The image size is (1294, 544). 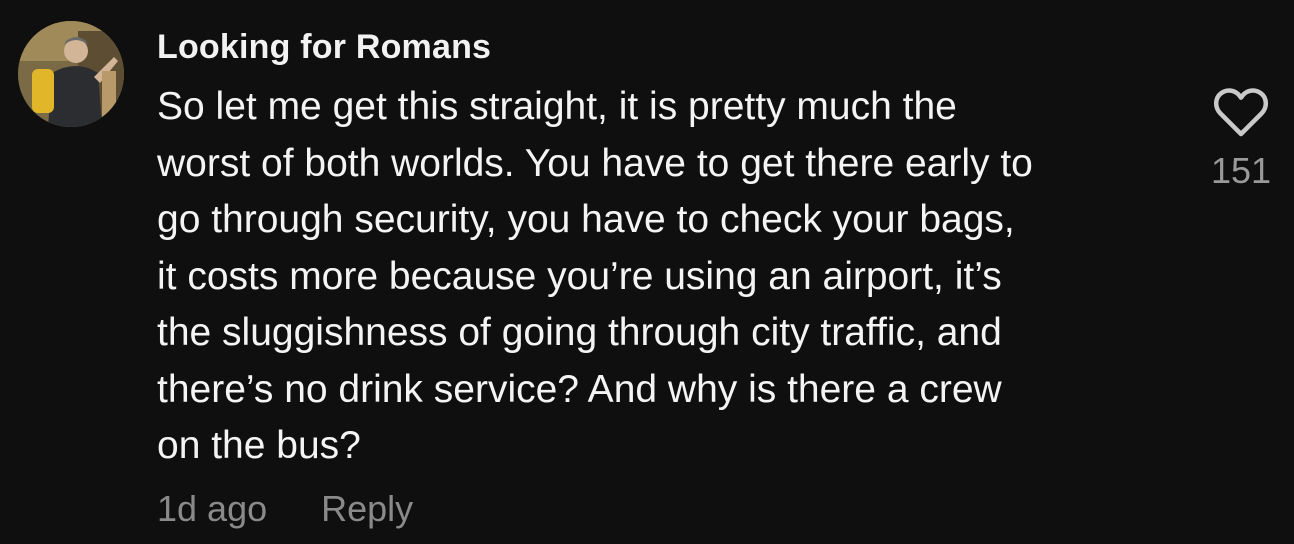 I want to click on avatar, so click(x=71, y=74).